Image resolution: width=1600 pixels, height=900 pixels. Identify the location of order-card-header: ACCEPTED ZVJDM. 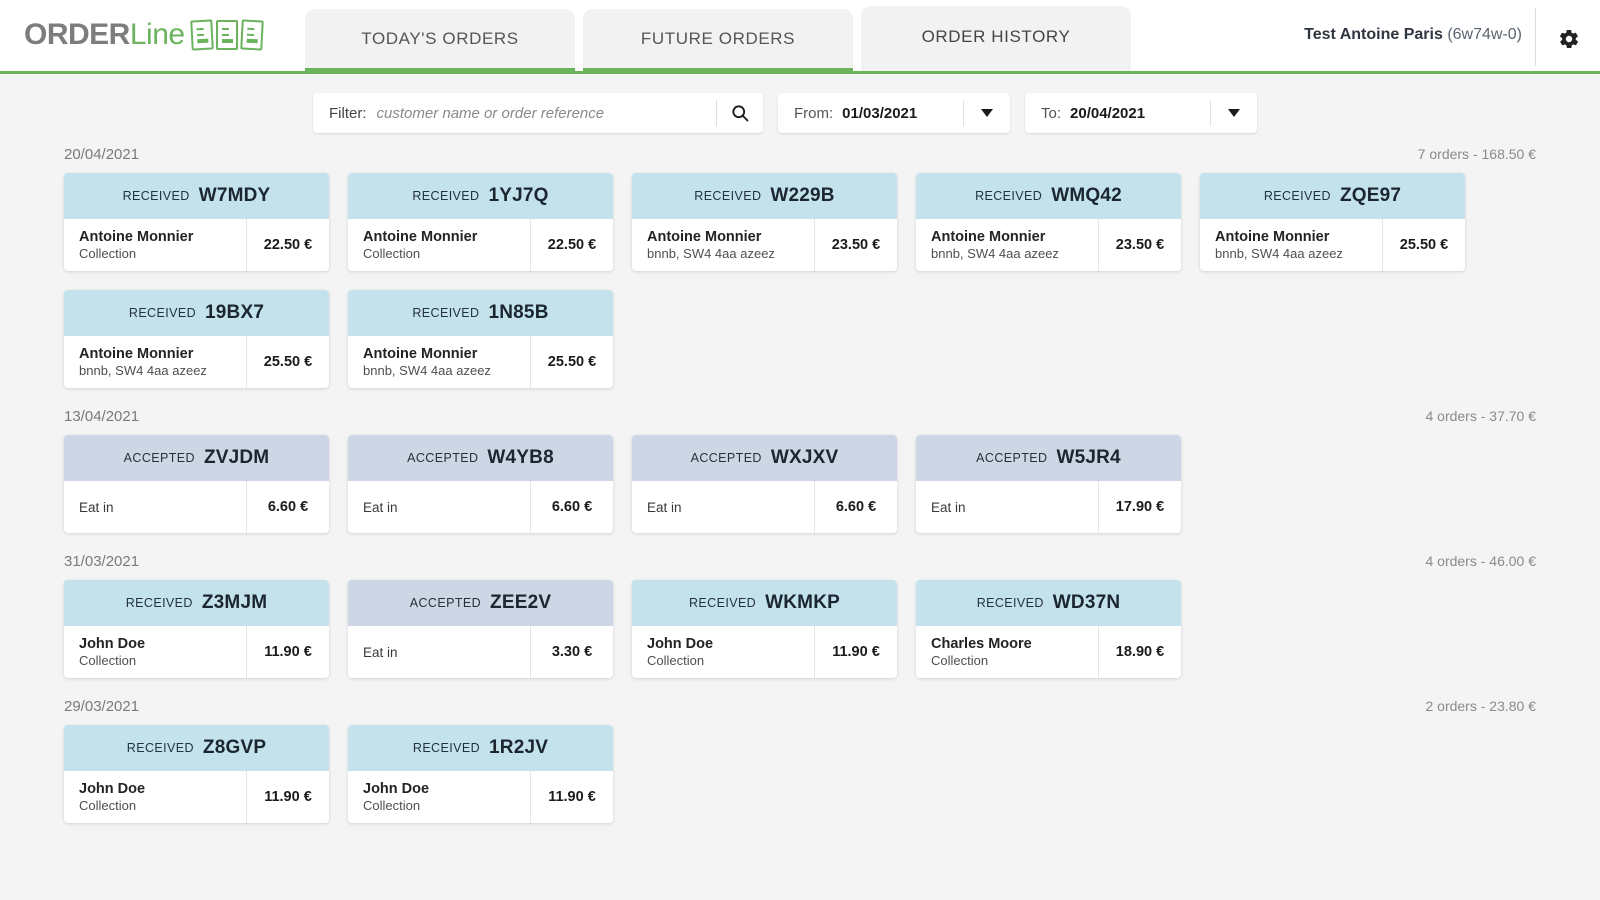
(196, 458).